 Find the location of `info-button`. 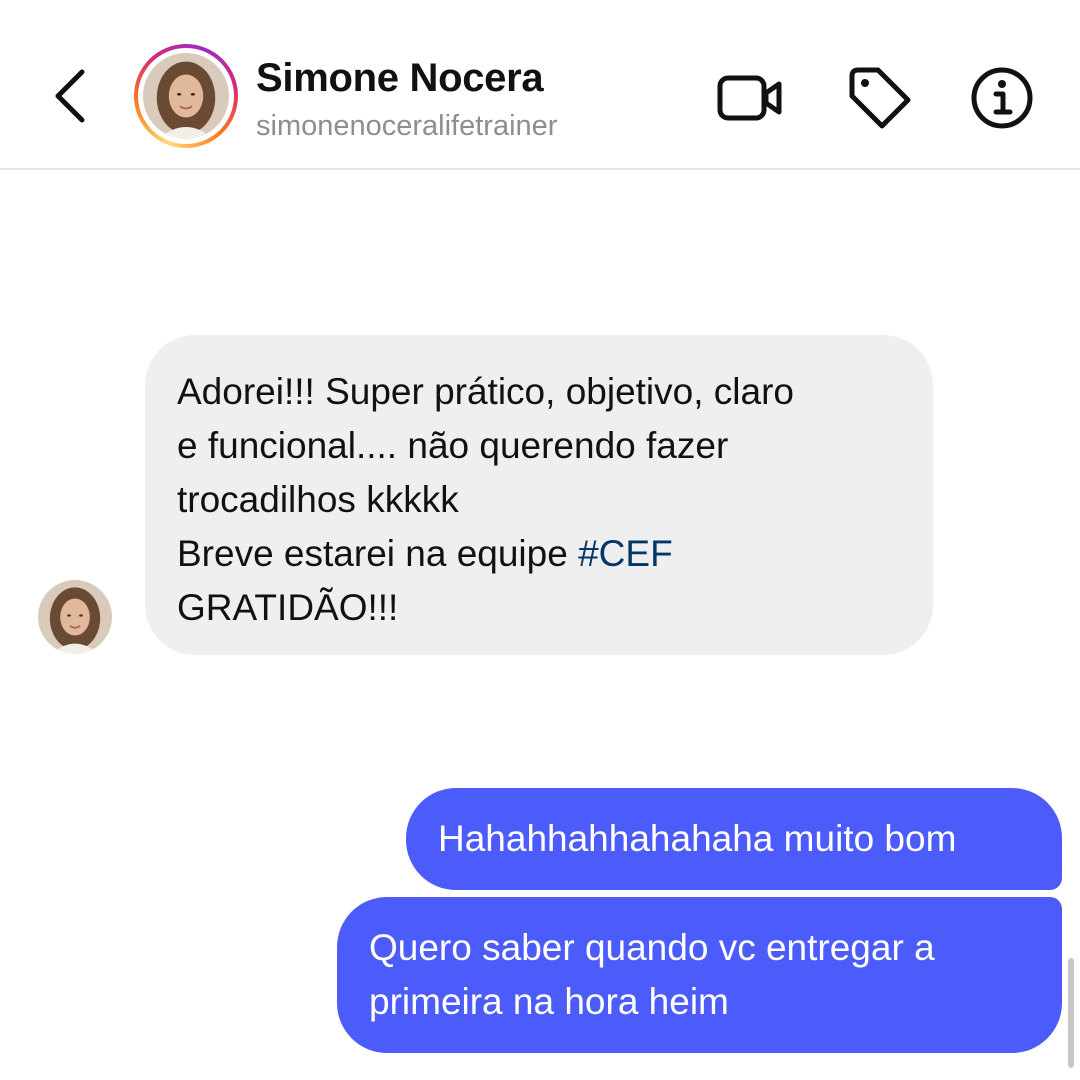

info-button is located at coordinates (1002, 98).